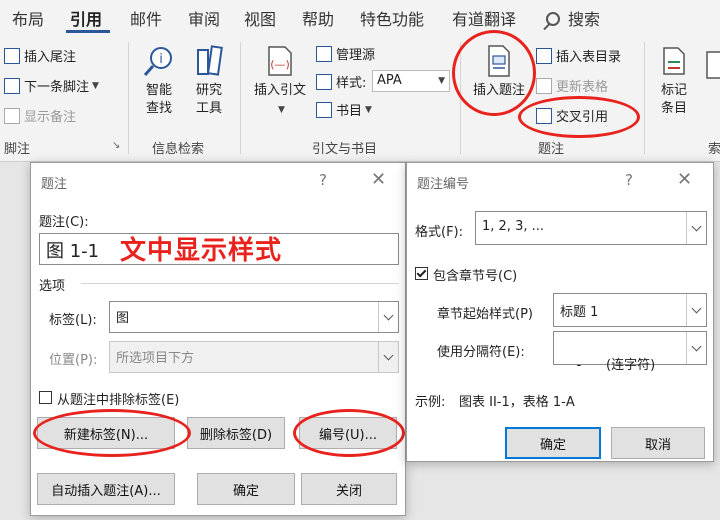 Image resolution: width=720 pixels, height=520 pixels. I want to click on insert-table-of-figures-button: 插入表目录, so click(578, 55).